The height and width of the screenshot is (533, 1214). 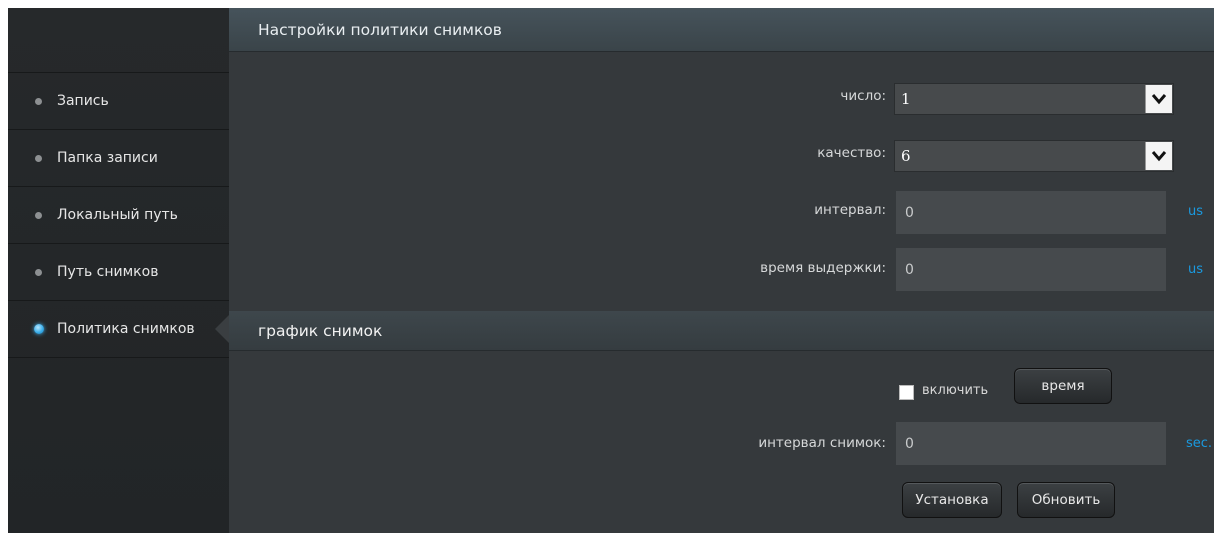 I want to click on count-select: 1, so click(x=1034, y=99).